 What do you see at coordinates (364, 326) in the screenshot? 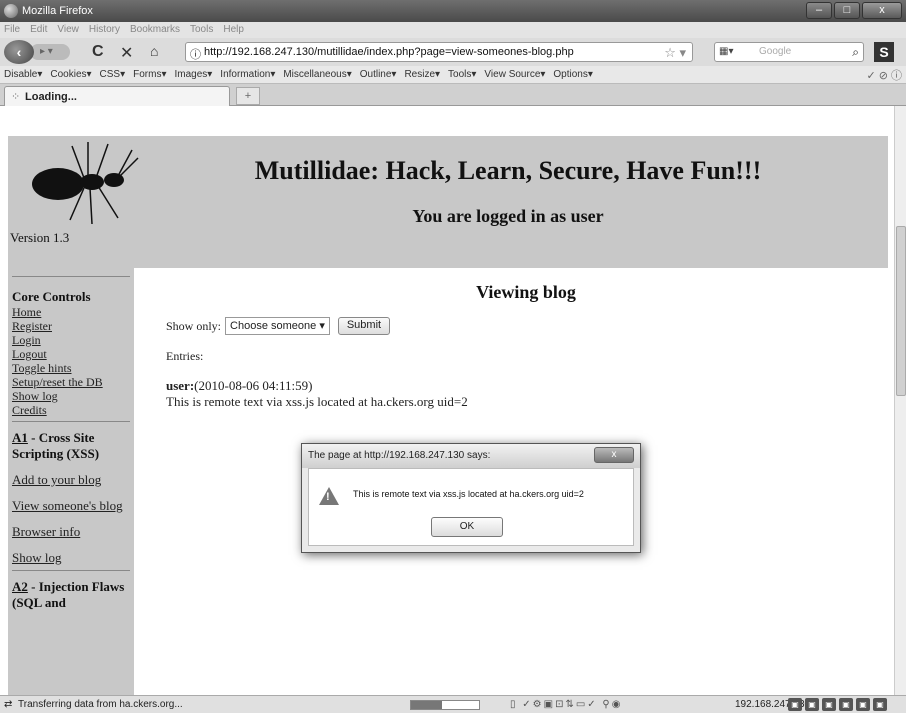
I see `submit-button: Submit` at bounding box center [364, 326].